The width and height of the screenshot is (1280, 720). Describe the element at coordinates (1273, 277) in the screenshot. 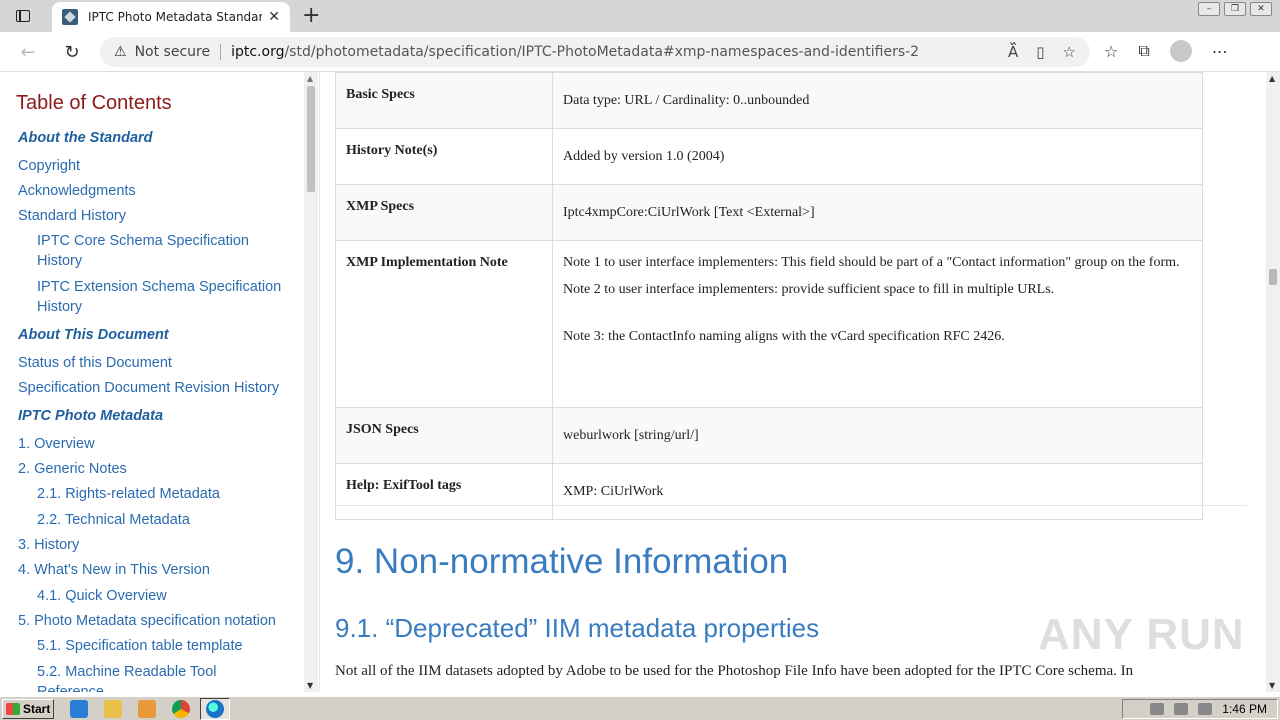

I see `page-scroll-thumb` at that location.